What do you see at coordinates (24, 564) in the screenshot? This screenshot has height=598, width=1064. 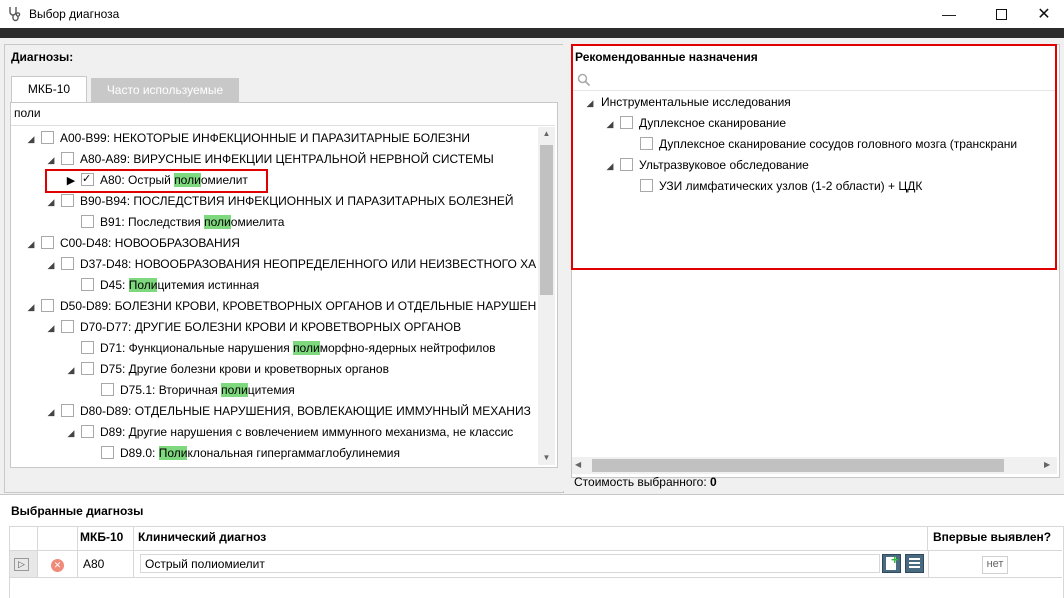 I see `row-selector: ▷` at bounding box center [24, 564].